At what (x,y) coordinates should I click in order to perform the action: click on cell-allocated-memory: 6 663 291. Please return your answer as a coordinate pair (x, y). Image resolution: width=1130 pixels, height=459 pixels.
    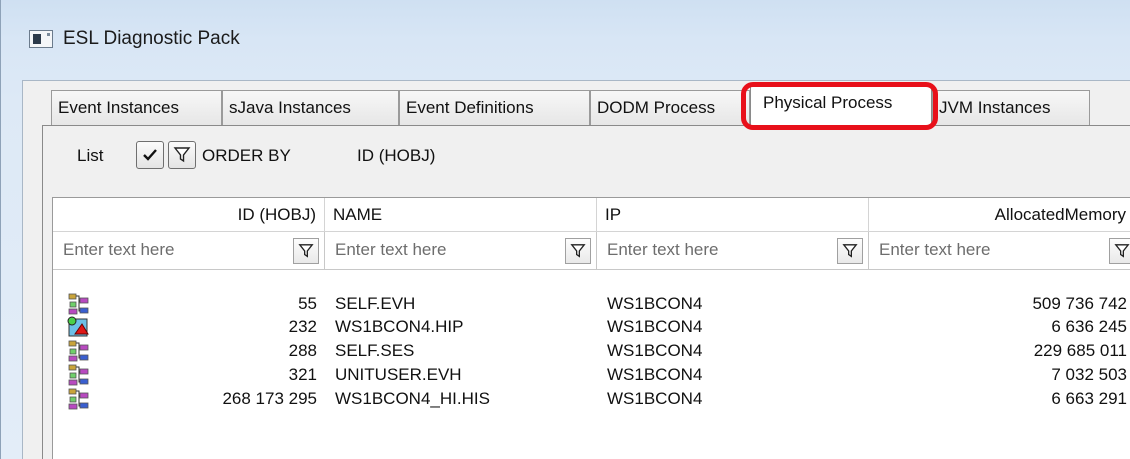
    Looking at the image, I should click on (1089, 398).